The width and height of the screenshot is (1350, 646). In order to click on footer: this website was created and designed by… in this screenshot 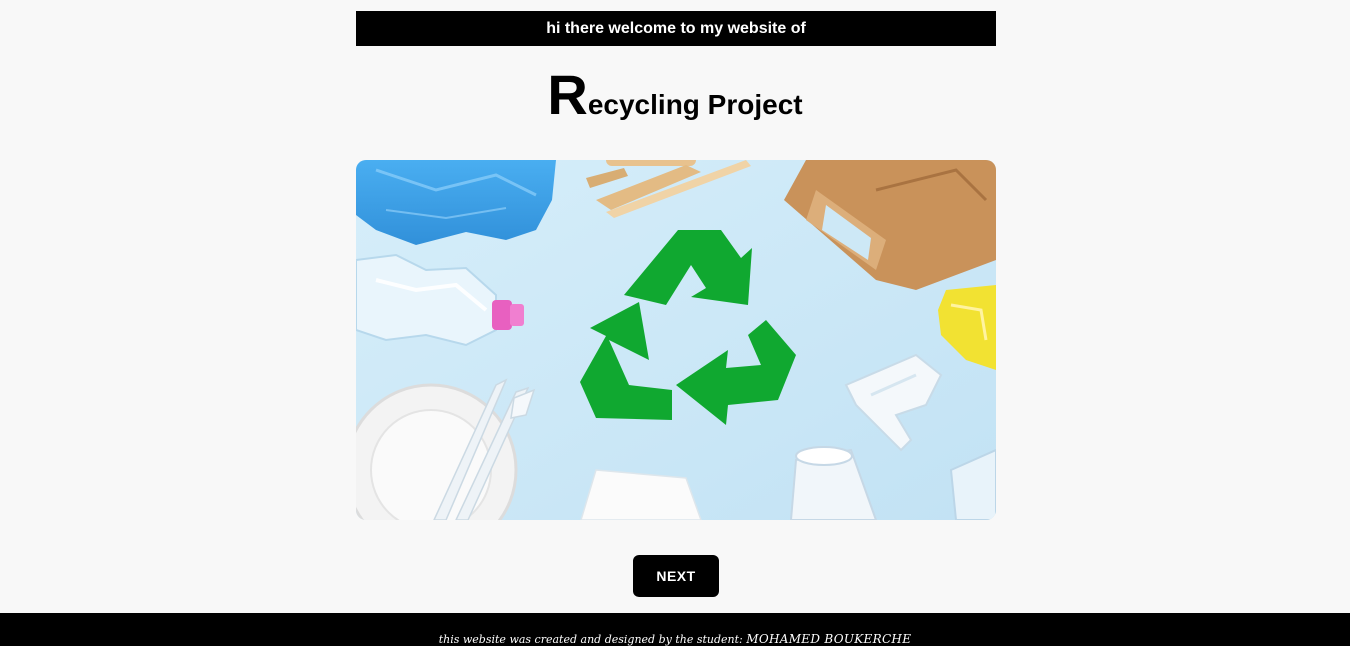, I will do `click(675, 629)`.